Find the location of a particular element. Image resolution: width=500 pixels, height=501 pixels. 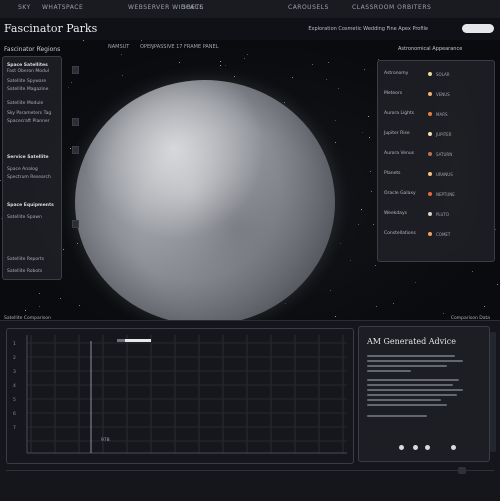

appearance-item: Oracle Galaxy is located at coordinates (400, 193).